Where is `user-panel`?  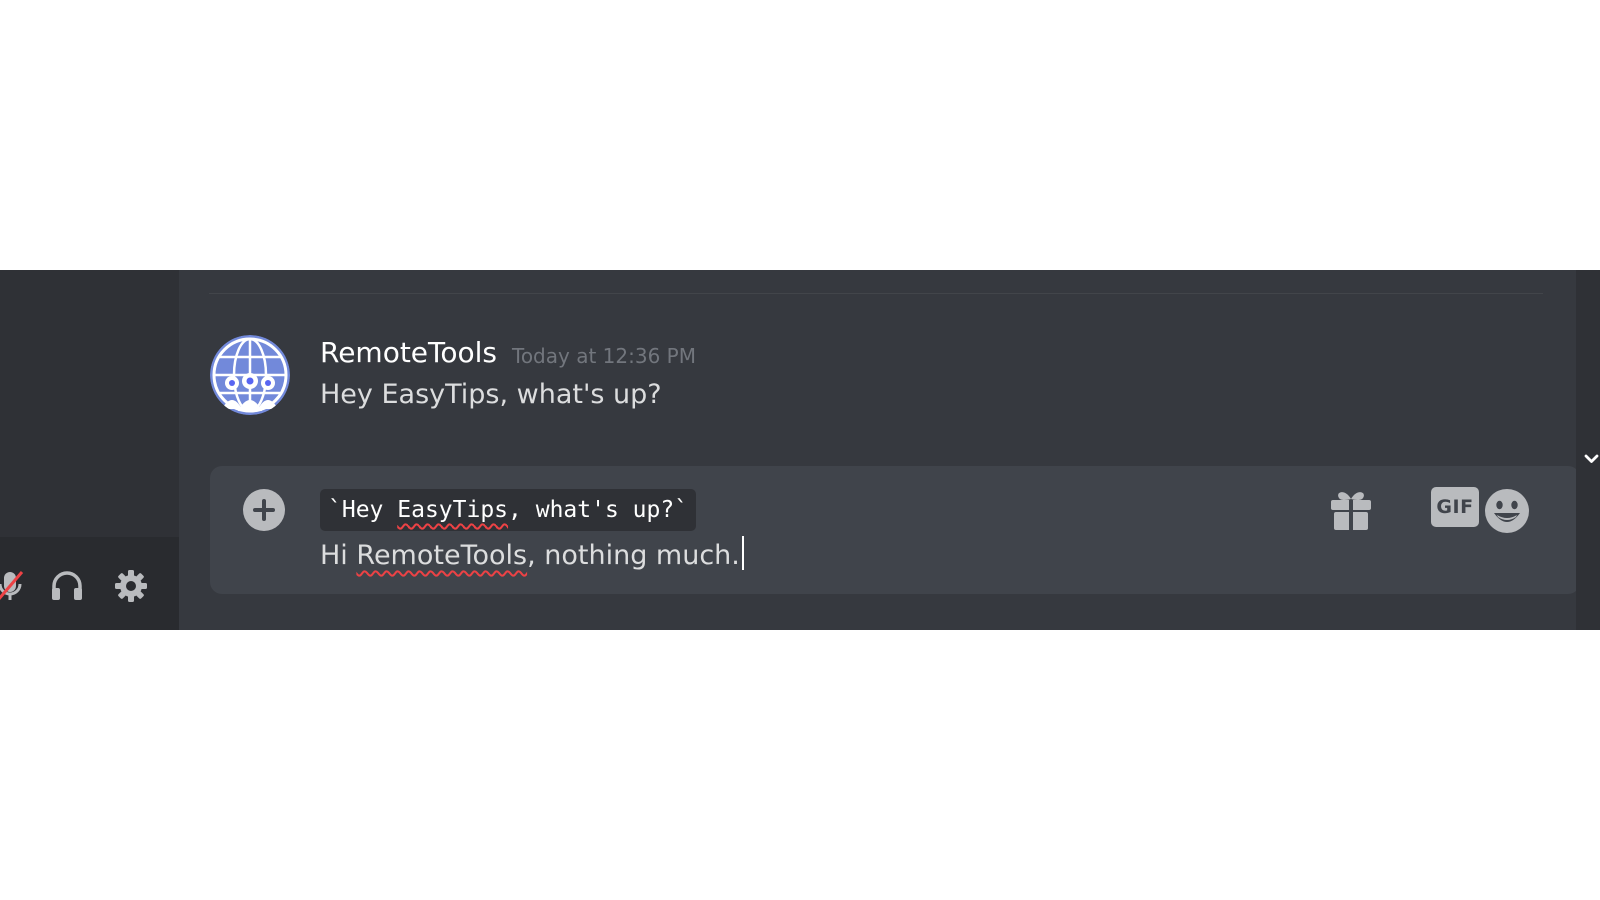 user-panel is located at coordinates (89, 583).